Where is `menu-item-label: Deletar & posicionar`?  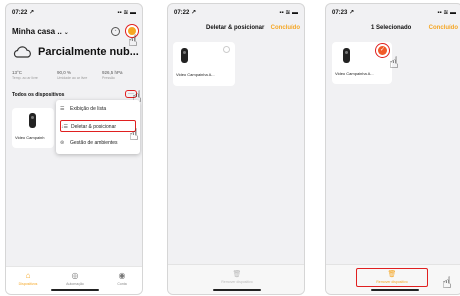 menu-item-label: Deletar & posicionar is located at coordinates (94, 127).